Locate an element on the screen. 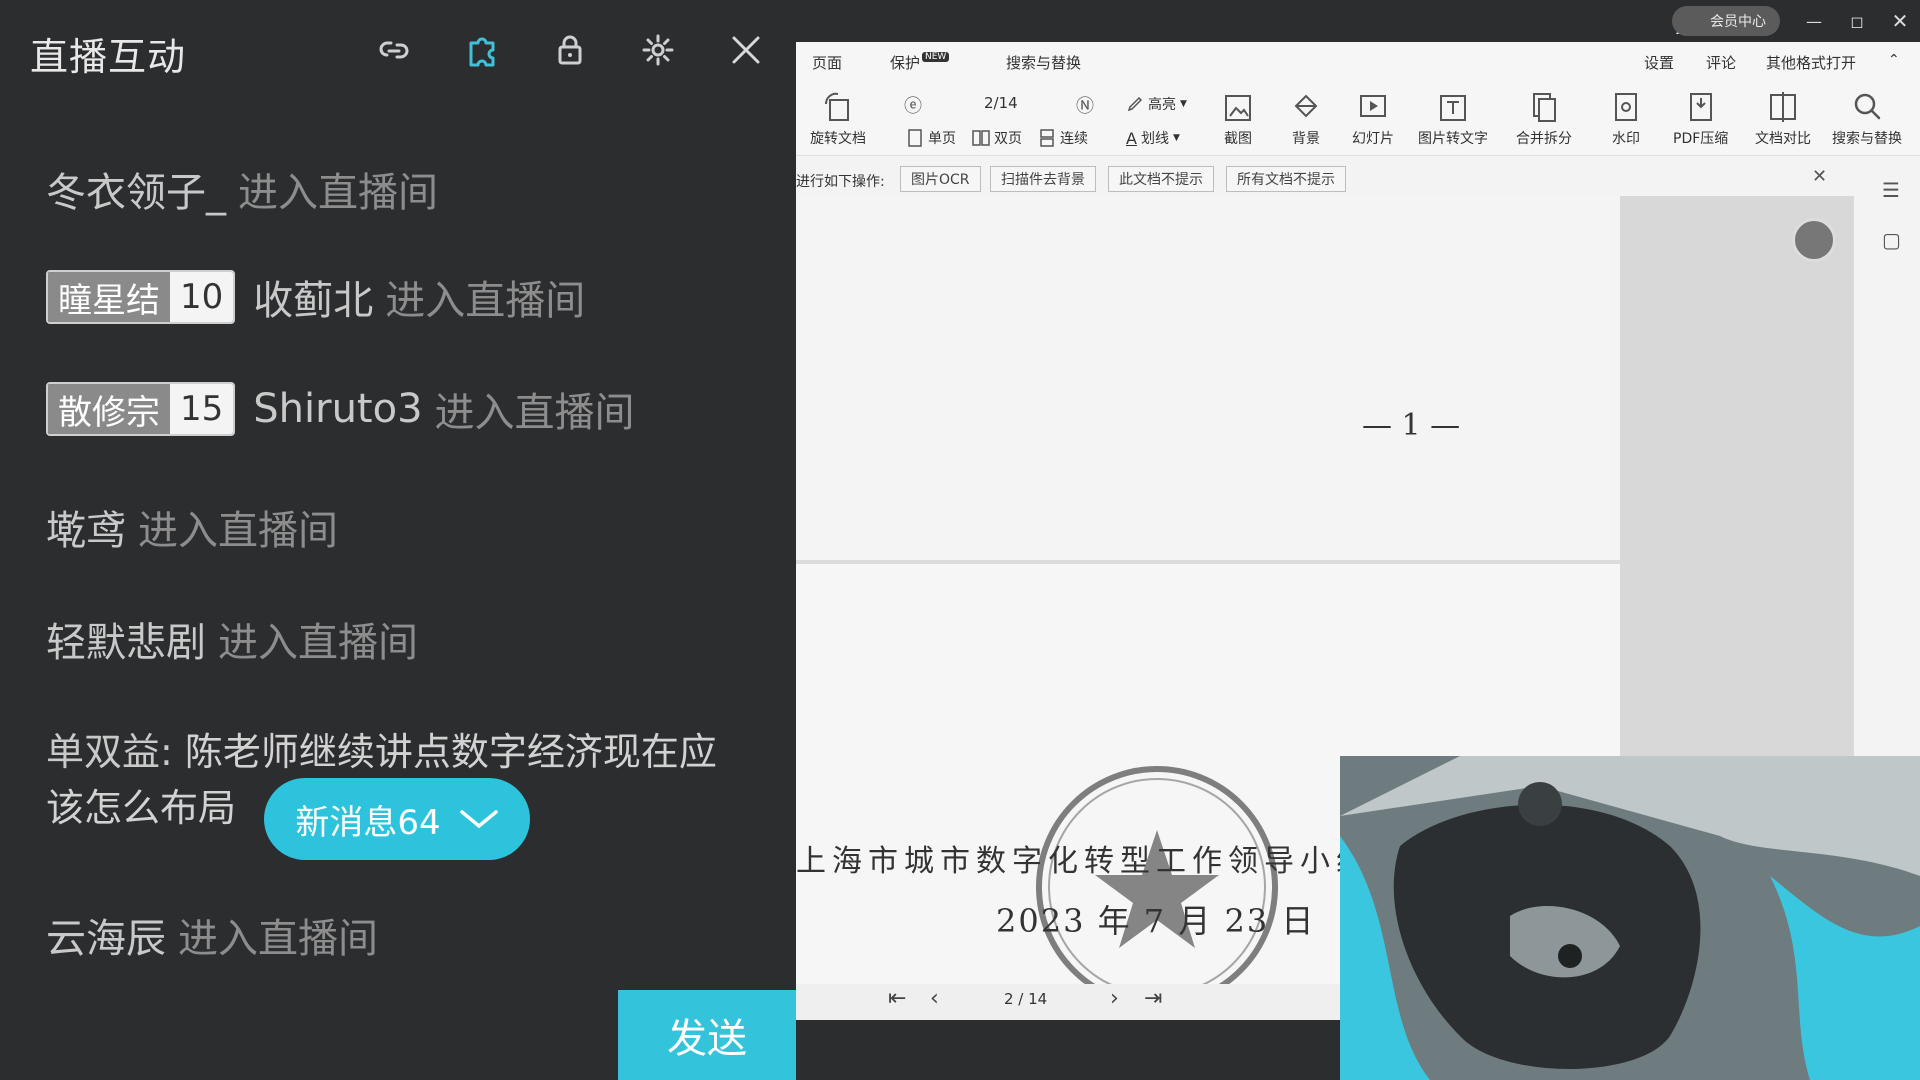  watermark-tool: 水印 is located at coordinates (1626, 119).